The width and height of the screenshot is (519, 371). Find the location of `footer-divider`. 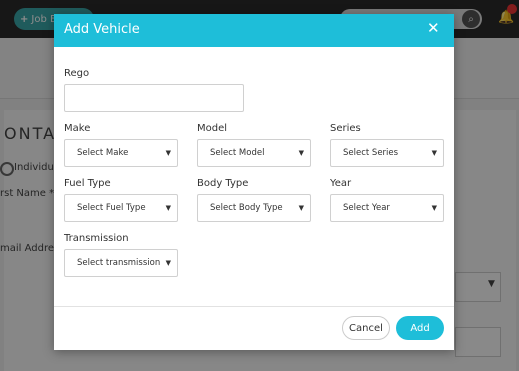

footer-divider is located at coordinates (254, 306).